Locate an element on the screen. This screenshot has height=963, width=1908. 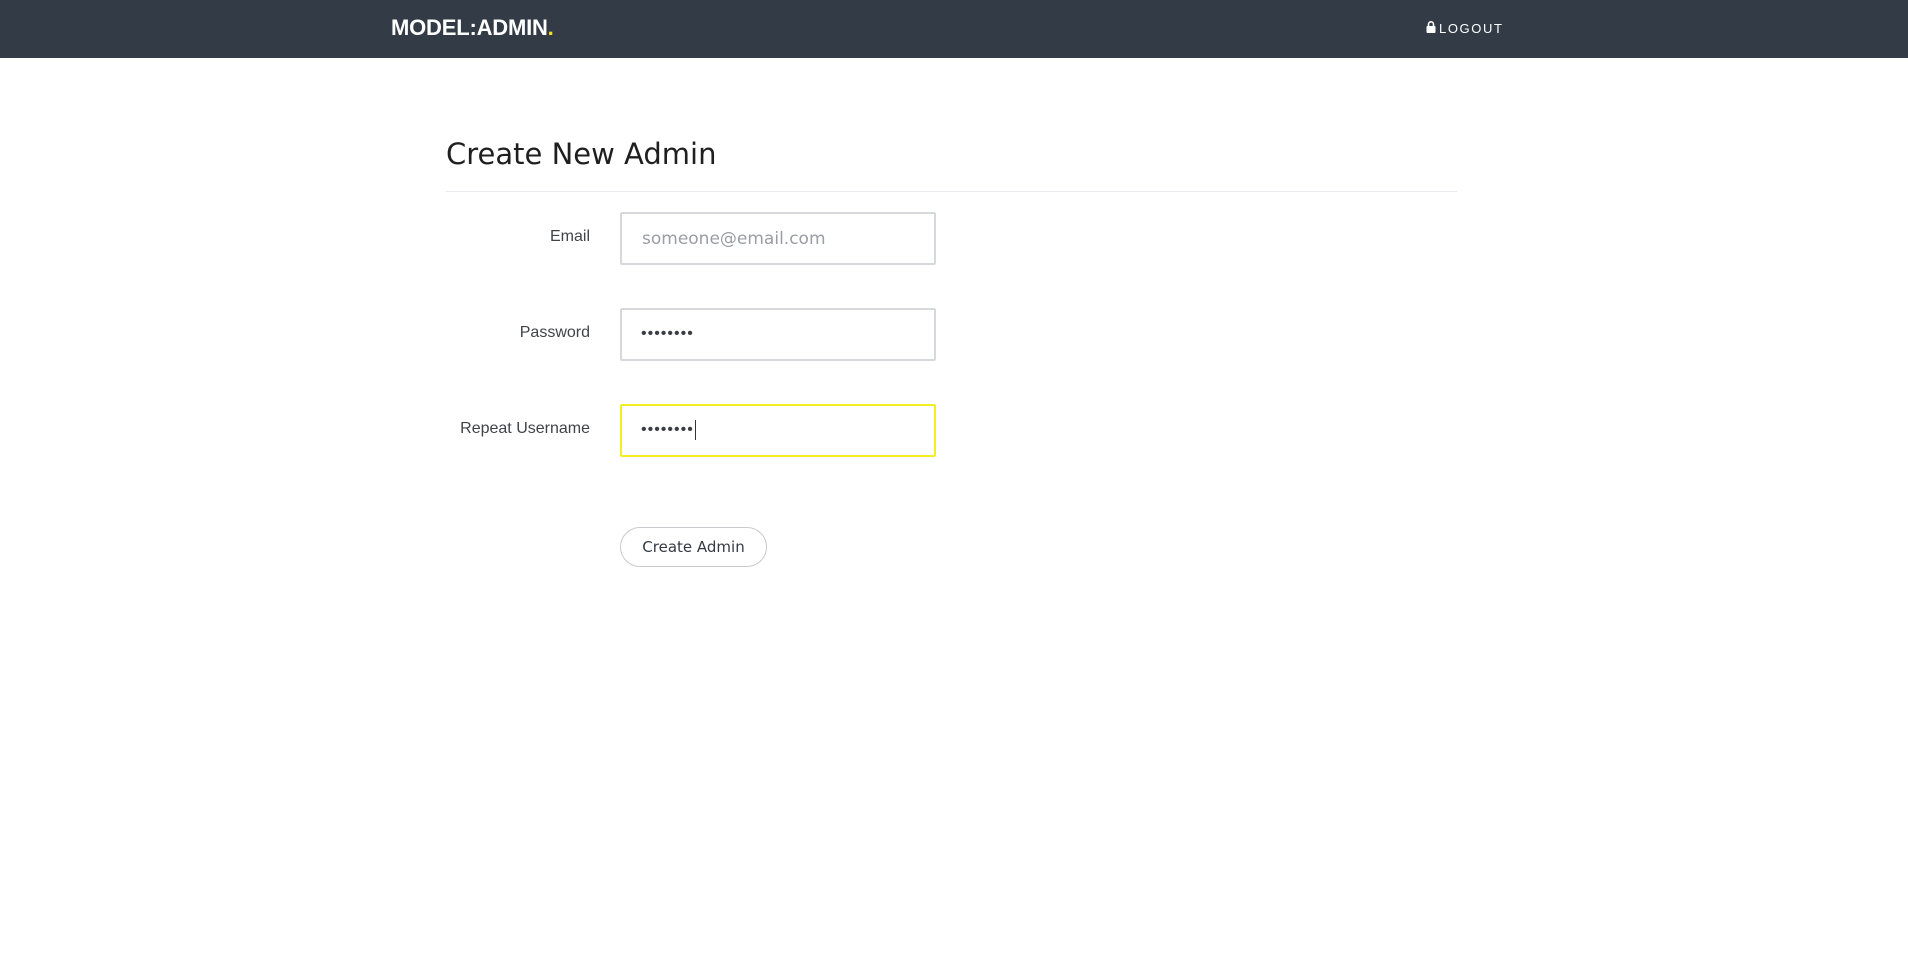
title-divider is located at coordinates (951, 191).